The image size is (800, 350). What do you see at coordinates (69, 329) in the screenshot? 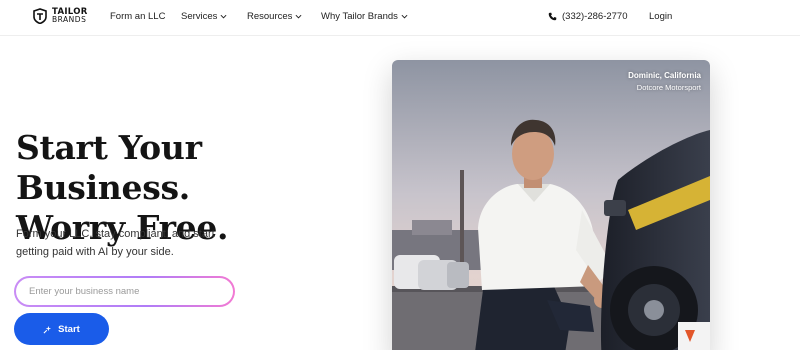
I see `start-button-label: Start` at bounding box center [69, 329].